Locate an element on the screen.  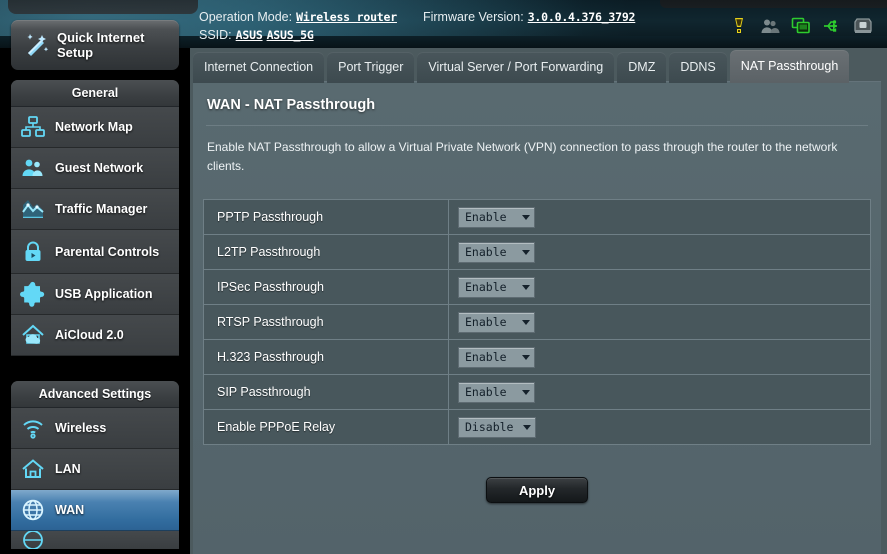
firmware-version-label: Firmware Version: is located at coordinates (473, 17).